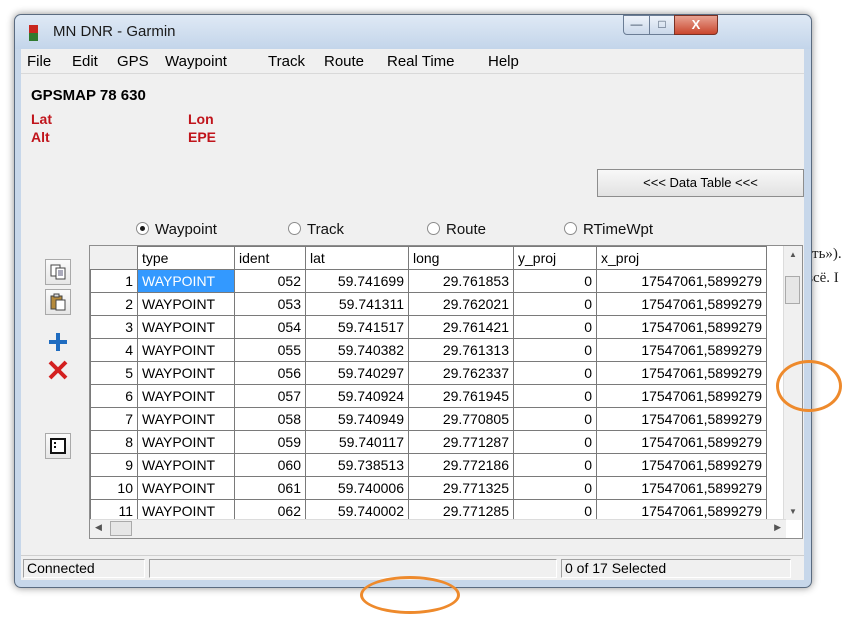  Describe the element at coordinates (58, 370) in the screenshot. I see `delete-button` at that location.